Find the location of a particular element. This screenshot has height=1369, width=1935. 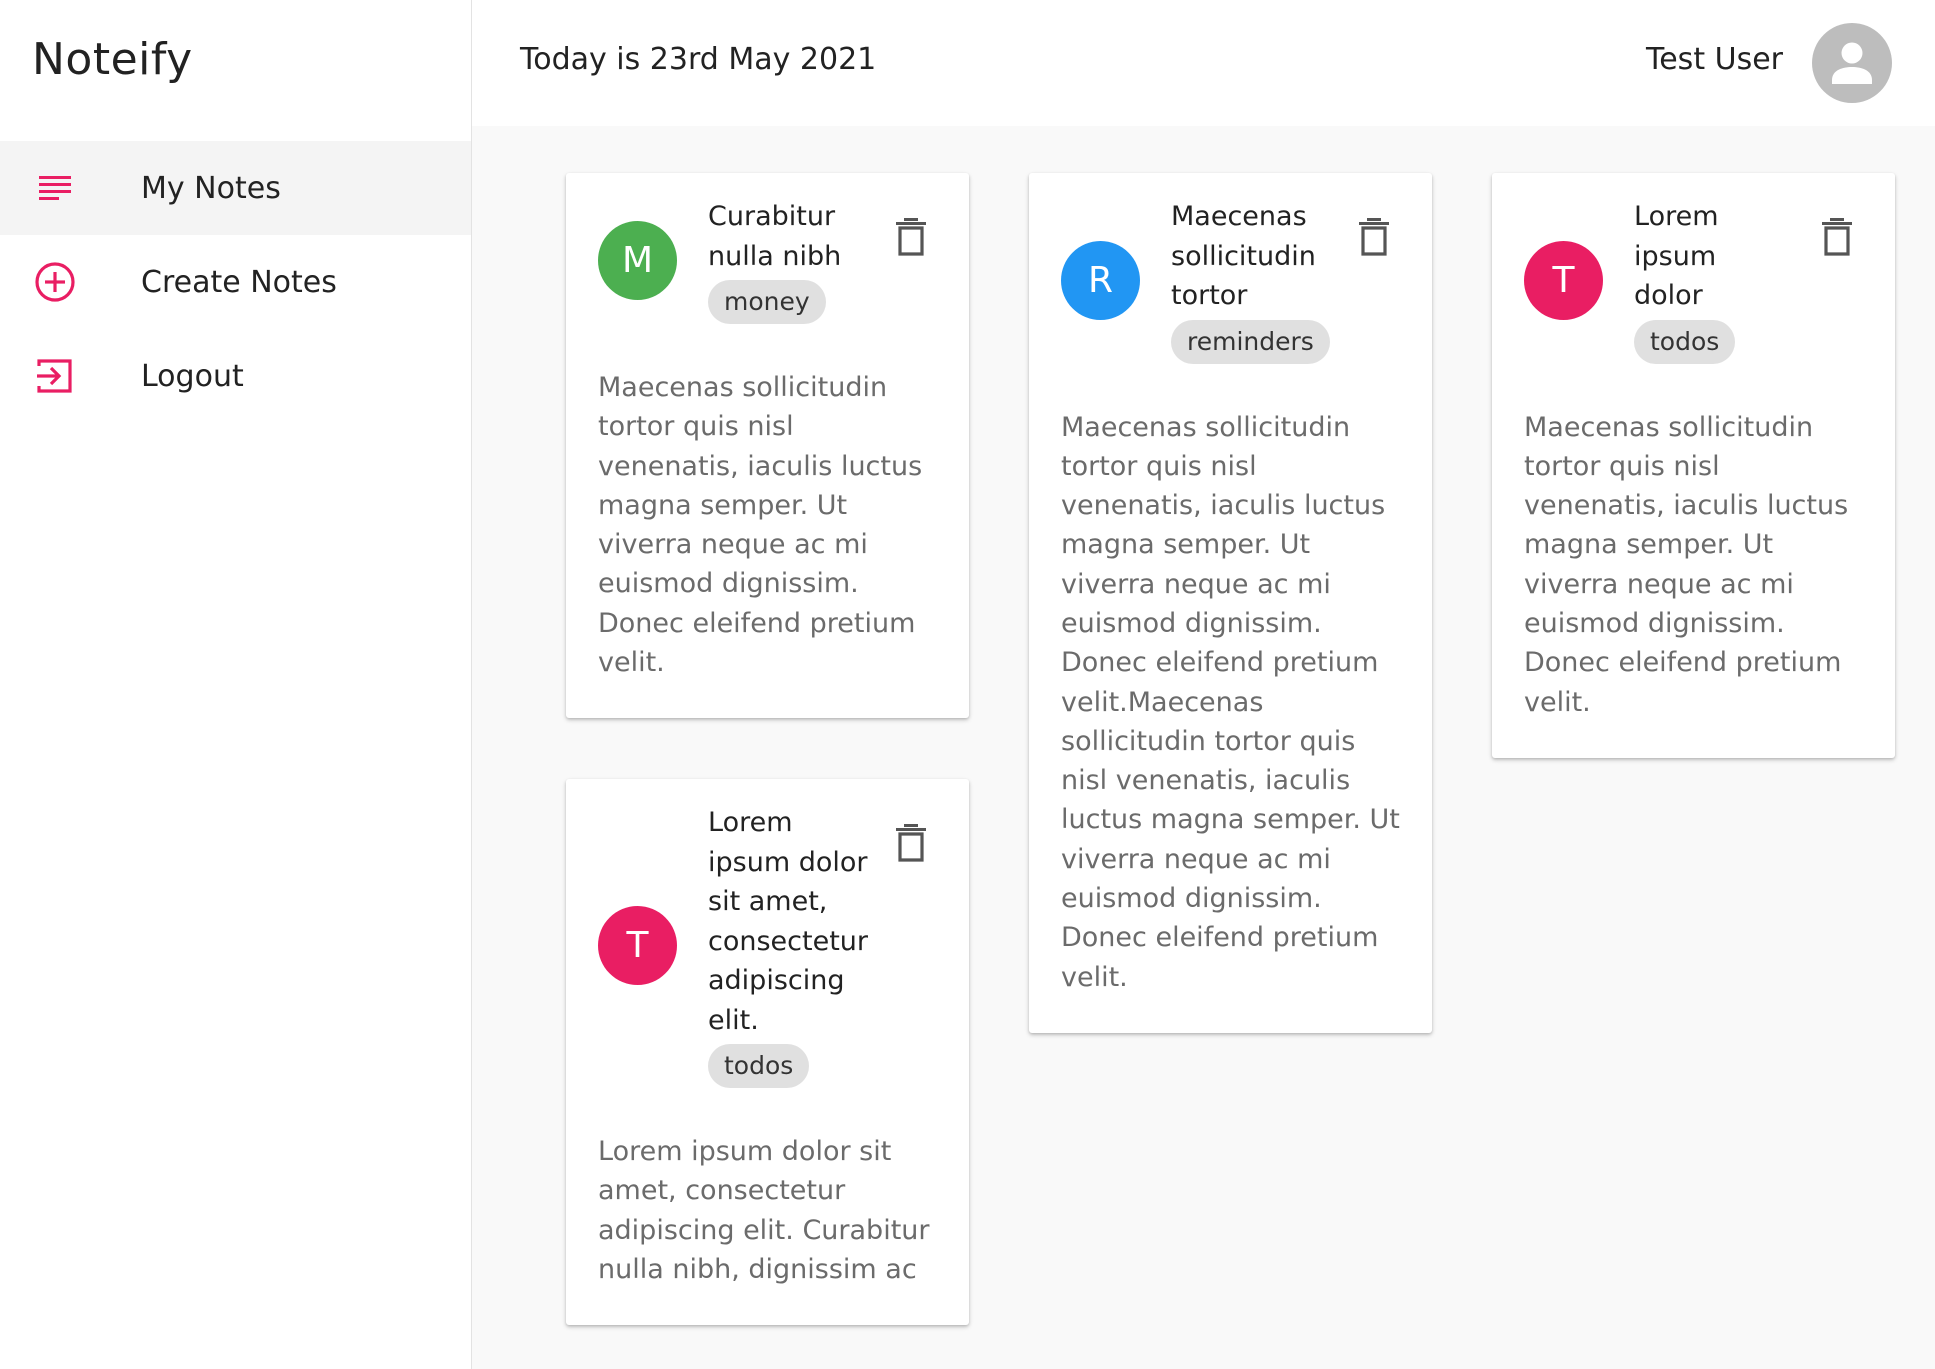

sidebar-nav: My Notes Create Notes Logout is located at coordinates (235, 282).